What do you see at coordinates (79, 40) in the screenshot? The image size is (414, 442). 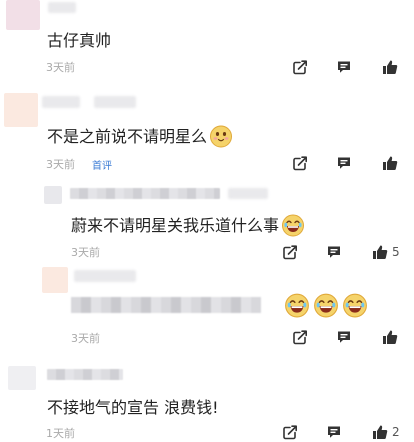 I see `comment-text: 古仔真帅` at bounding box center [79, 40].